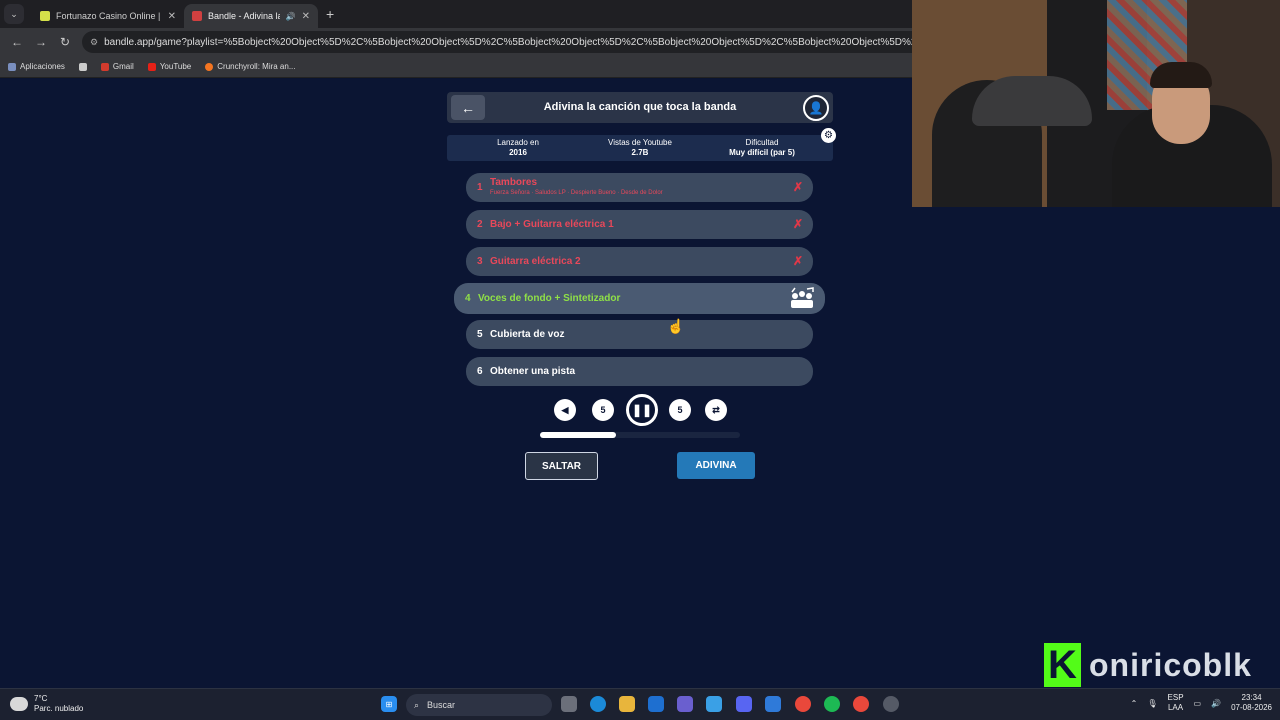  What do you see at coordinates (832, 704) in the screenshot?
I see `spotify-icon` at bounding box center [832, 704].